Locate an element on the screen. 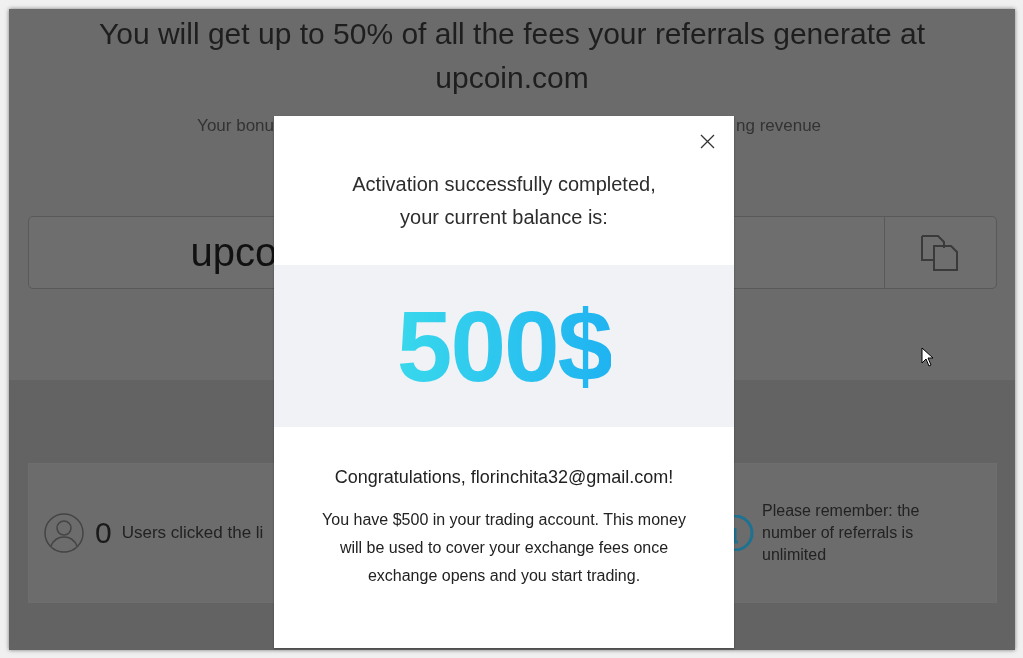 The image size is (1023, 658). greeting-text: Congratulations, florinchita32@gmail.com! is located at coordinates (504, 477).